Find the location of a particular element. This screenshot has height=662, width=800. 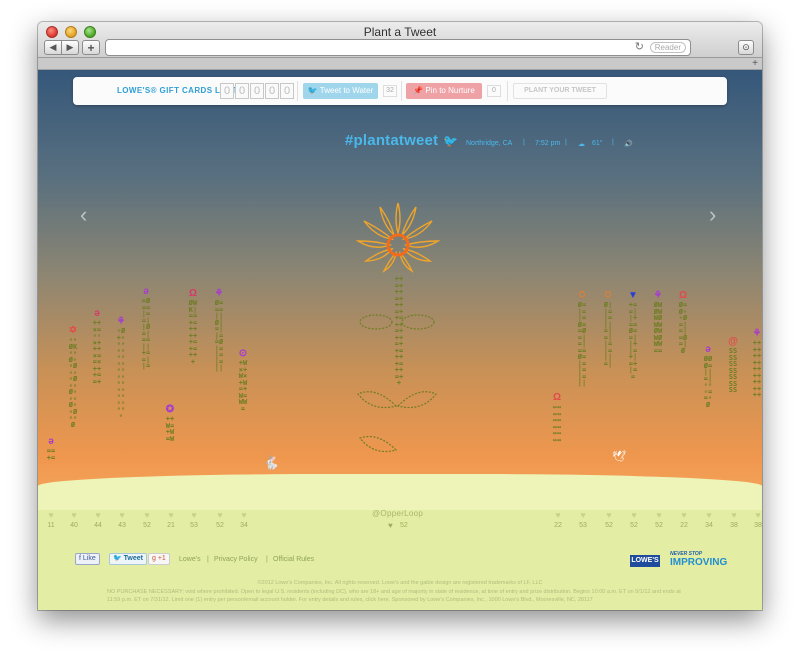

bunny-icon: 🐇 is located at coordinates (271, 462).